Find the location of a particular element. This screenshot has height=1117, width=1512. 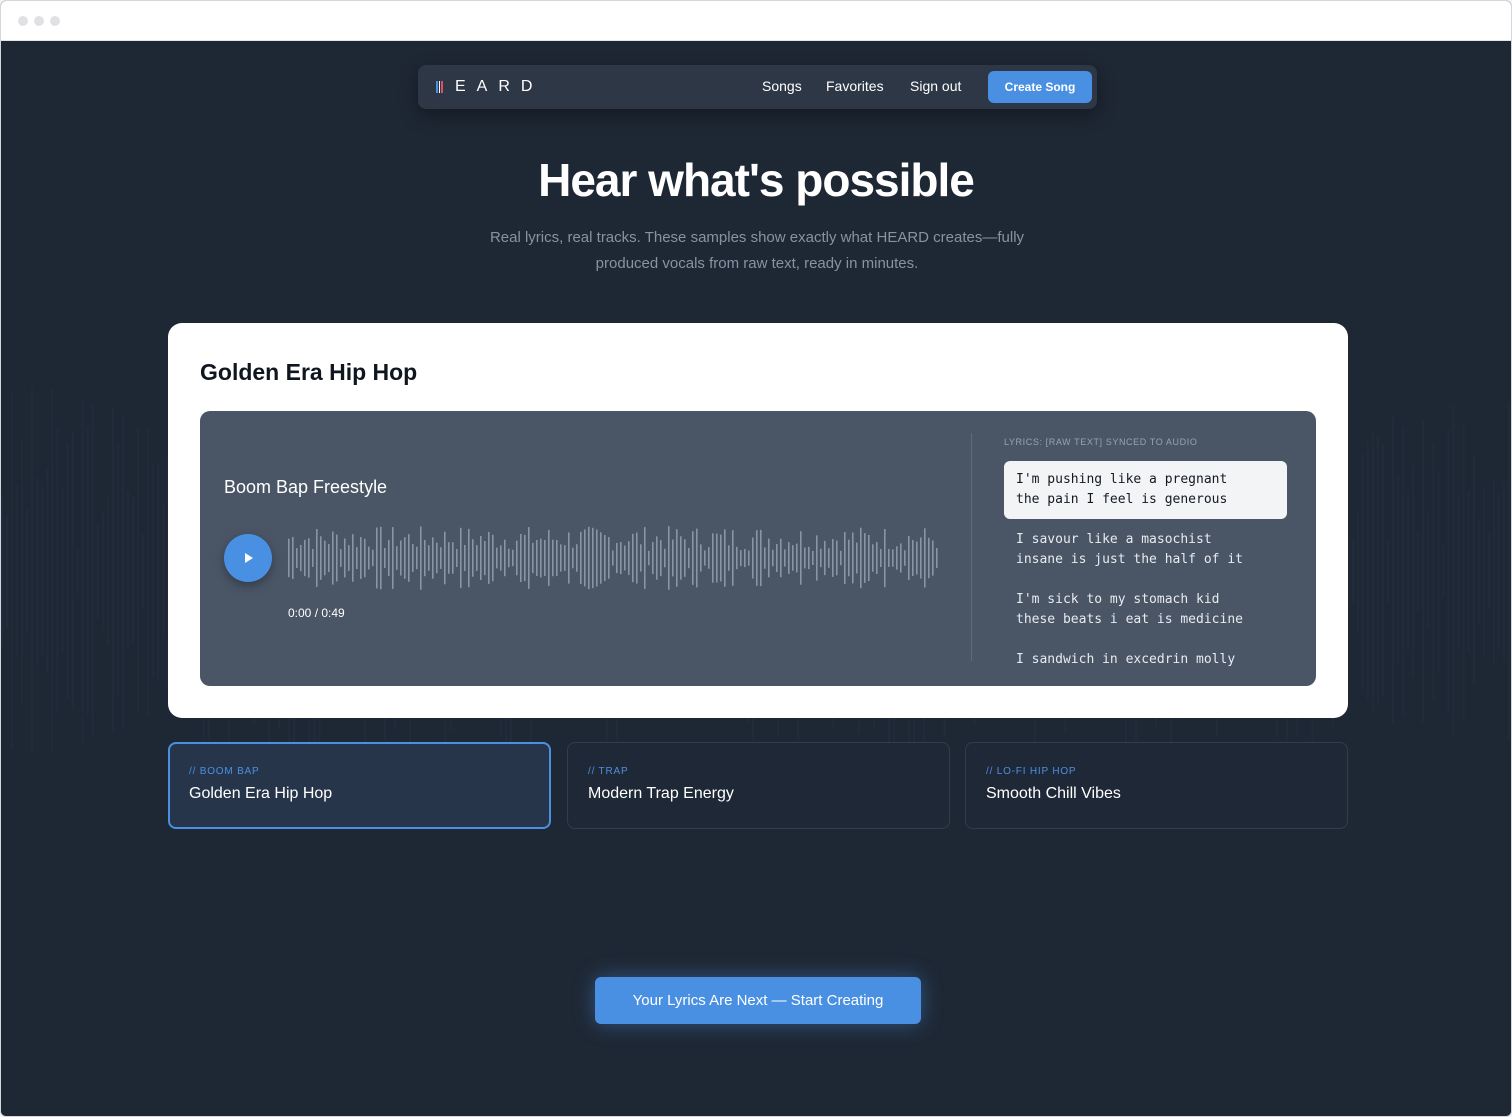

page-title: Hear what's possible is located at coordinates (756, 180).